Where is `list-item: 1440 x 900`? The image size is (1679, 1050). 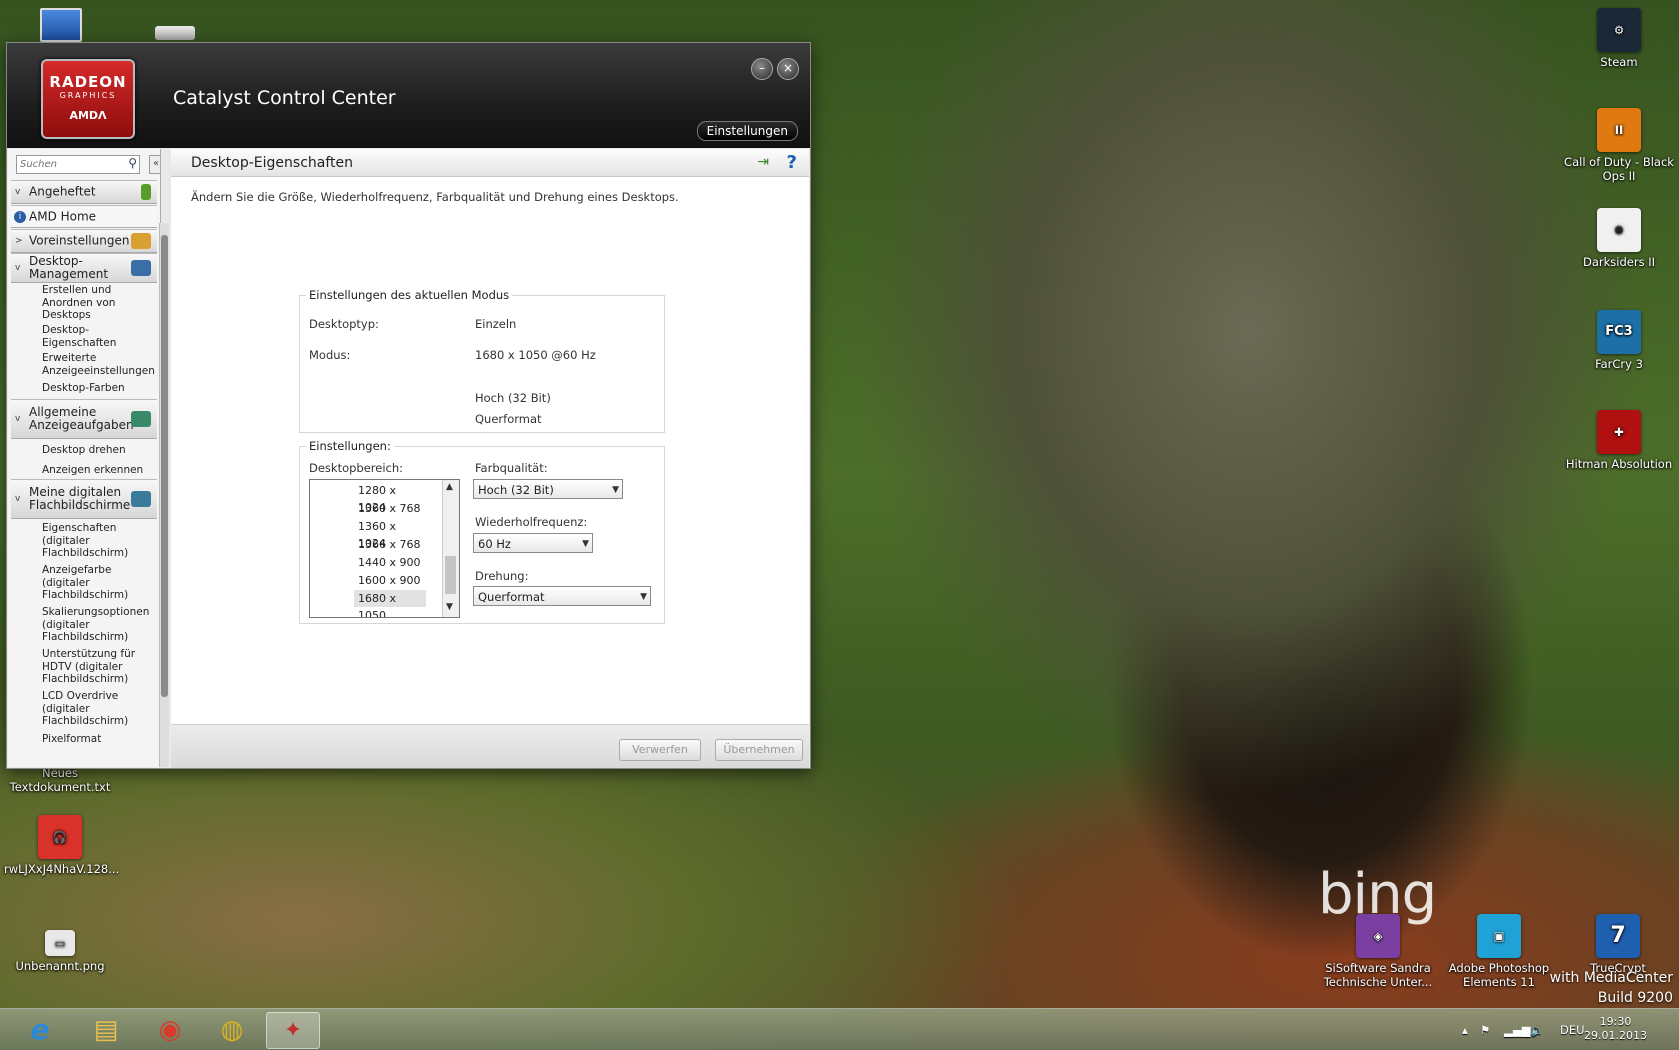 list-item: 1440 x 900 is located at coordinates (390, 562).